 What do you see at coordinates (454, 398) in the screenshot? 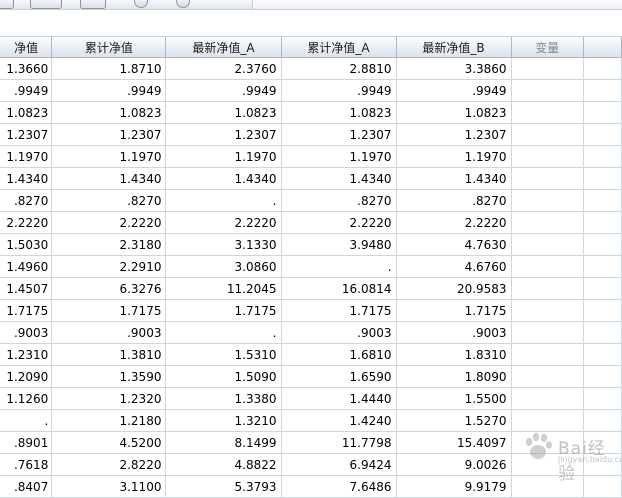
I see `grid-cell: 1.5500` at bounding box center [454, 398].